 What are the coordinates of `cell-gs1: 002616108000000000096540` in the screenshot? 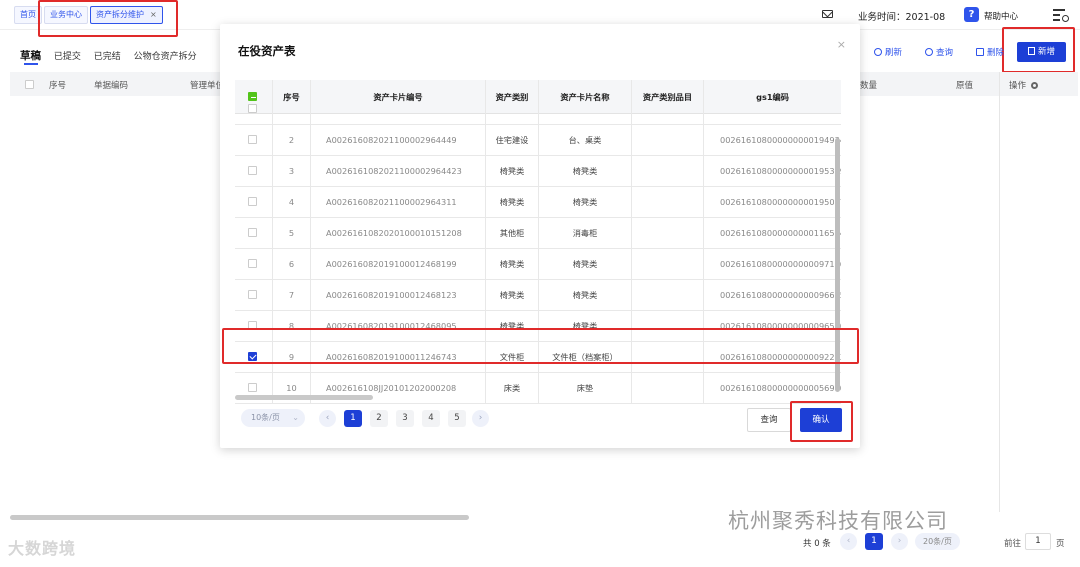 It's located at (780, 326).